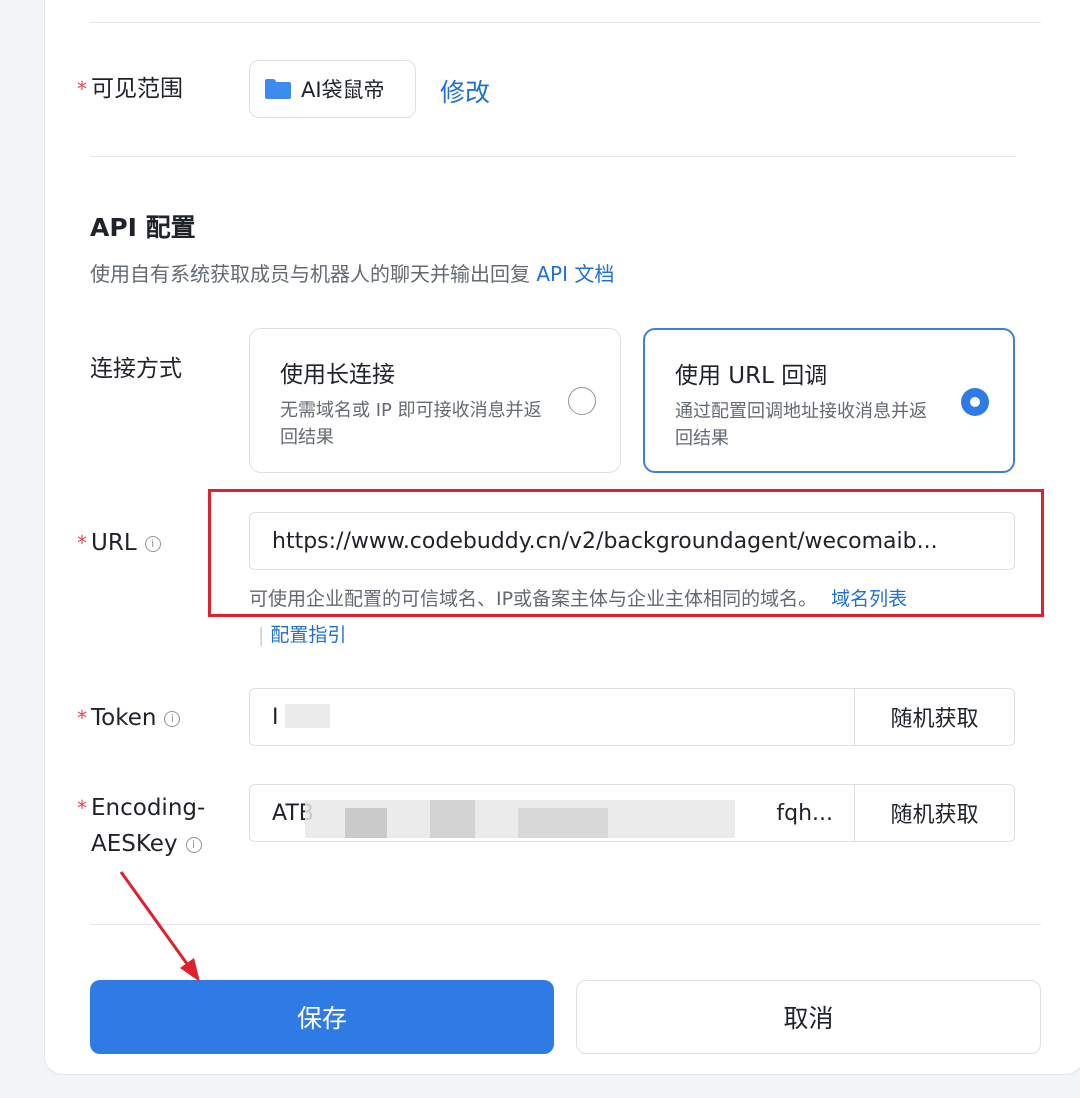 The height and width of the screenshot is (1098, 1080). I want to click on api-section-title: API 配置, so click(143, 227).